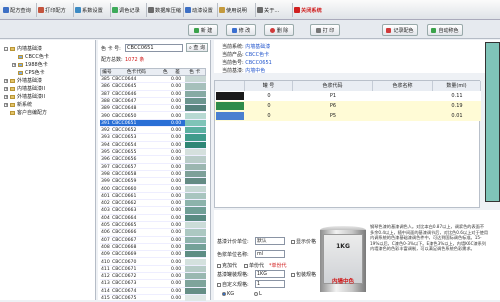 This screenshot has width=500, height=302. Describe the element at coordinates (233, 284) in the screenshot. I see `custom-spec-checkbox: 自定义规格:` at that location.